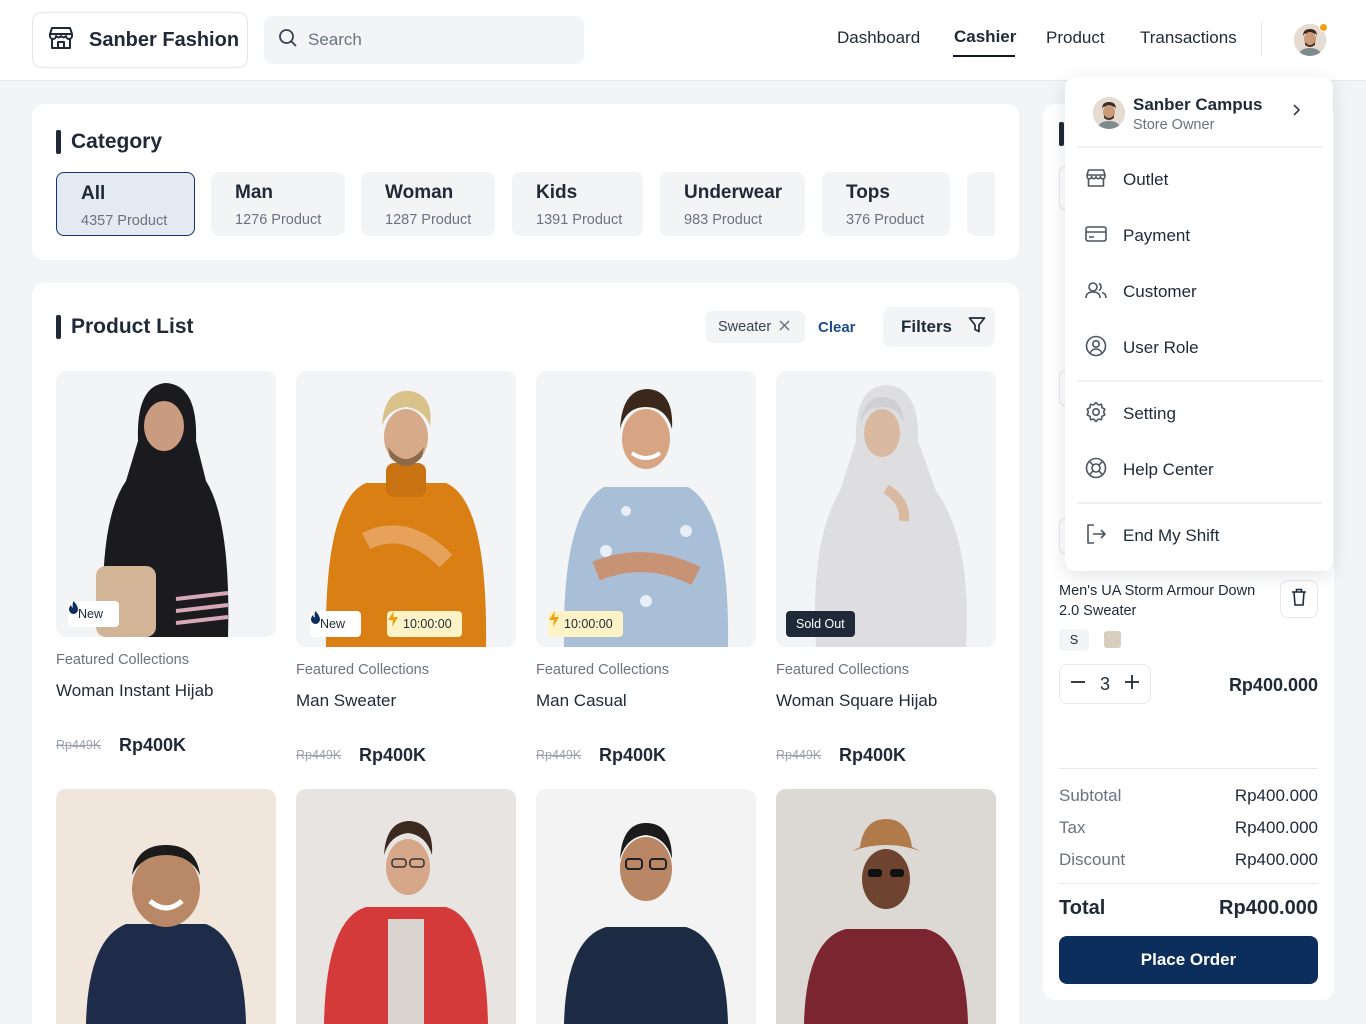  Describe the element at coordinates (577, 204) in the screenshot. I see `category-kids: Kids 1391 Product` at that location.